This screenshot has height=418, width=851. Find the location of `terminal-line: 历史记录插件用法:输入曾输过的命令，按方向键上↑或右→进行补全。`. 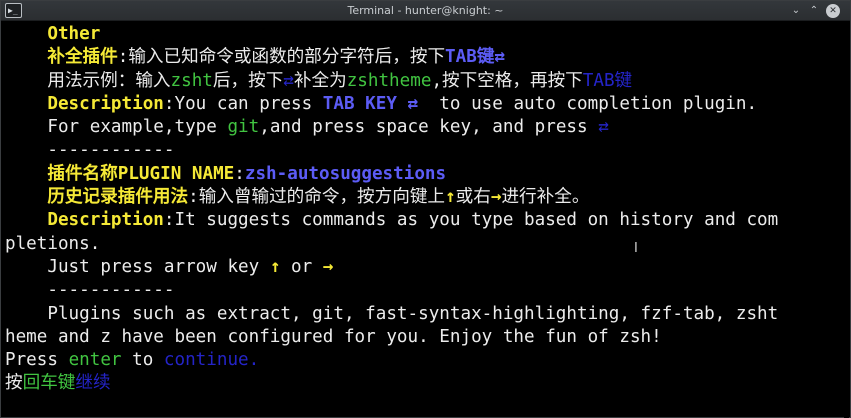

terminal-line: 历史记录插件用法:输入曾输过的命令，按方向键上↑或右→进行补全。 is located at coordinates (425, 197).